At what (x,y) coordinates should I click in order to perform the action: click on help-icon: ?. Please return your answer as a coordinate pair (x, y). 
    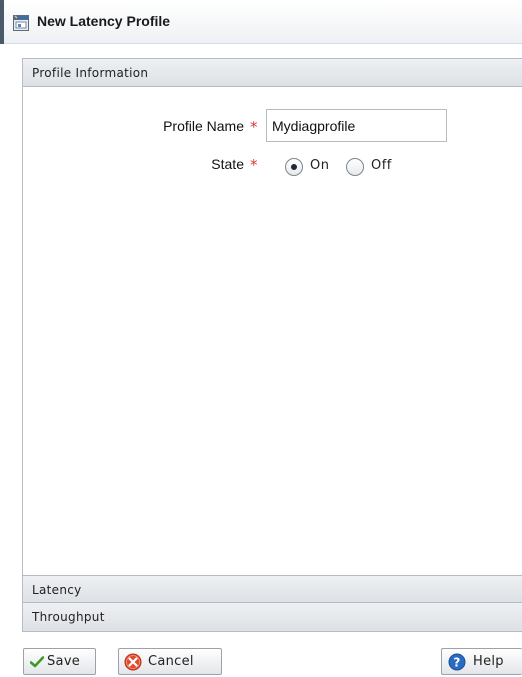
    Looking at the image, I should click on (457, 664).